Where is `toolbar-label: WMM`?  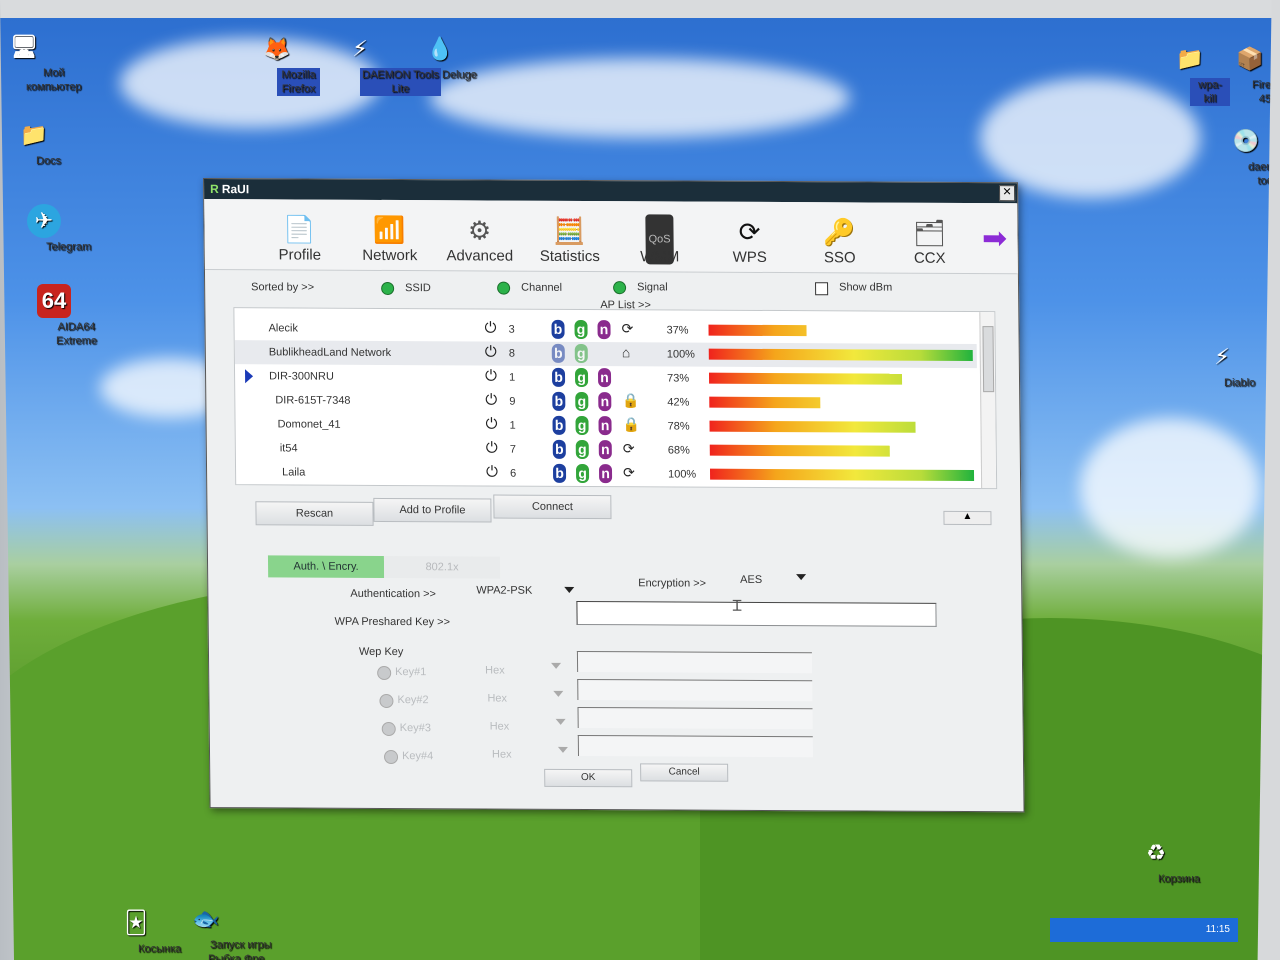
toolbar-label: WMM is located at coordinates (660, 257).